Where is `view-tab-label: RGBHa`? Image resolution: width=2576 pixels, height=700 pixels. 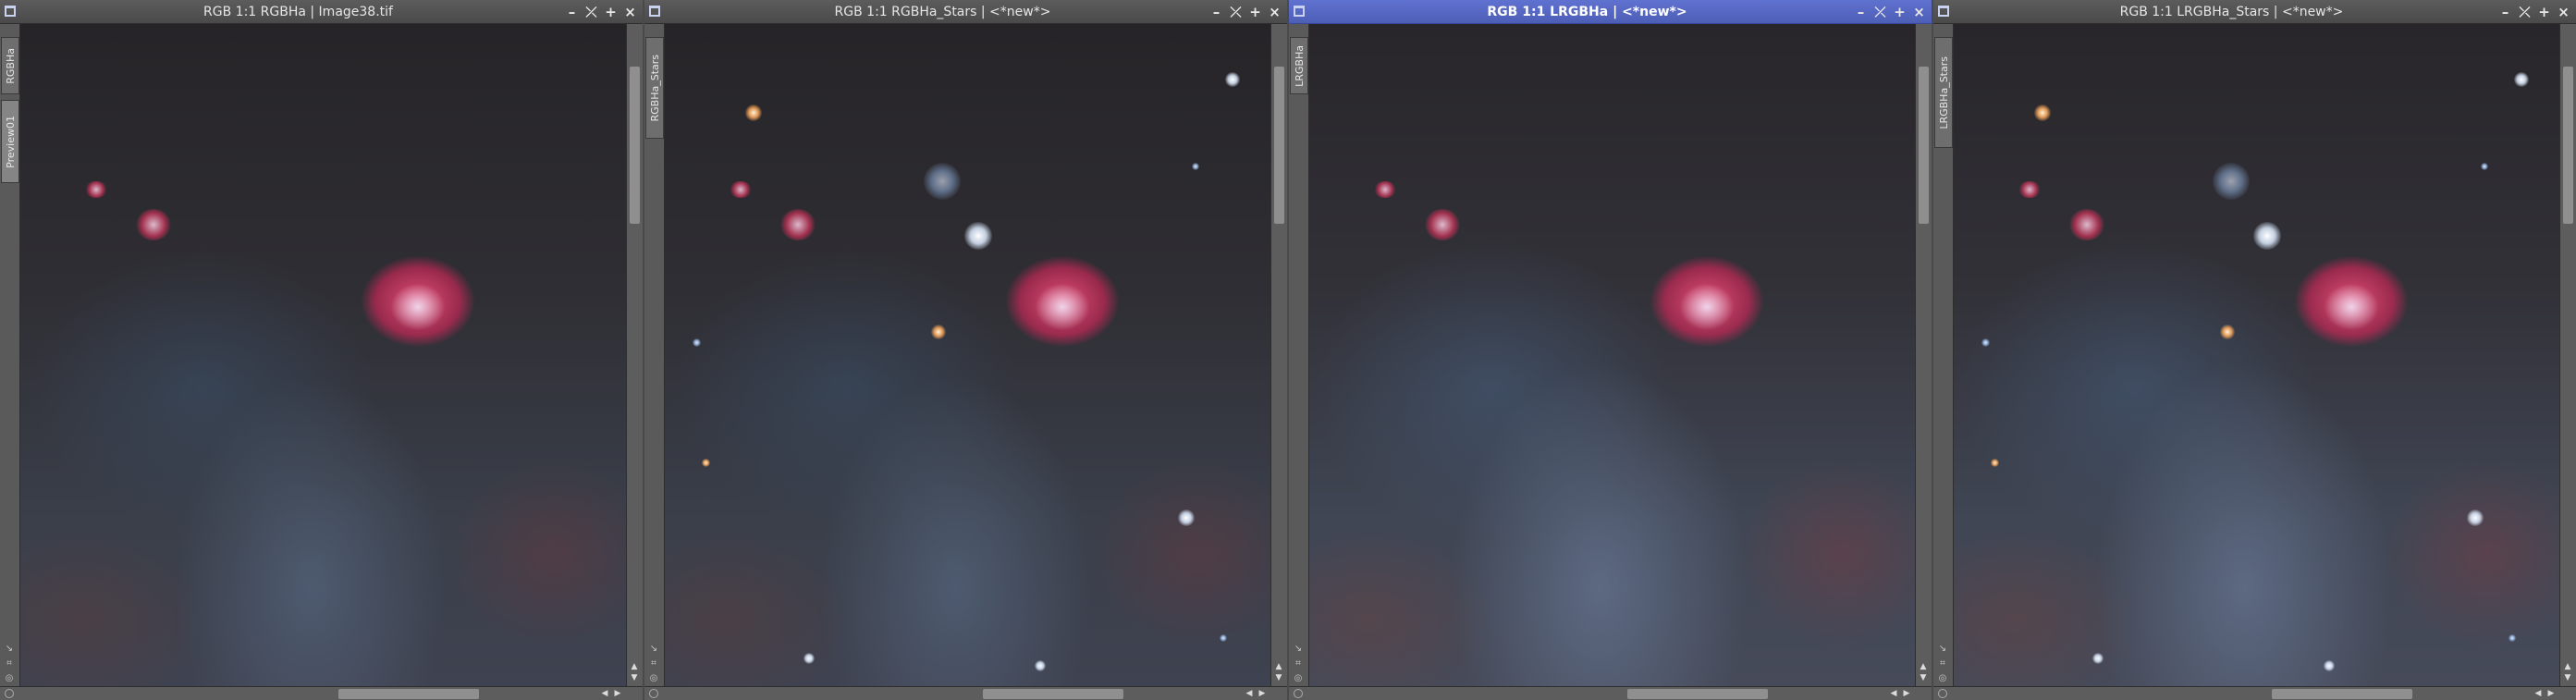
view-tab-label: RGBHa is located at coordinates (11, 65).